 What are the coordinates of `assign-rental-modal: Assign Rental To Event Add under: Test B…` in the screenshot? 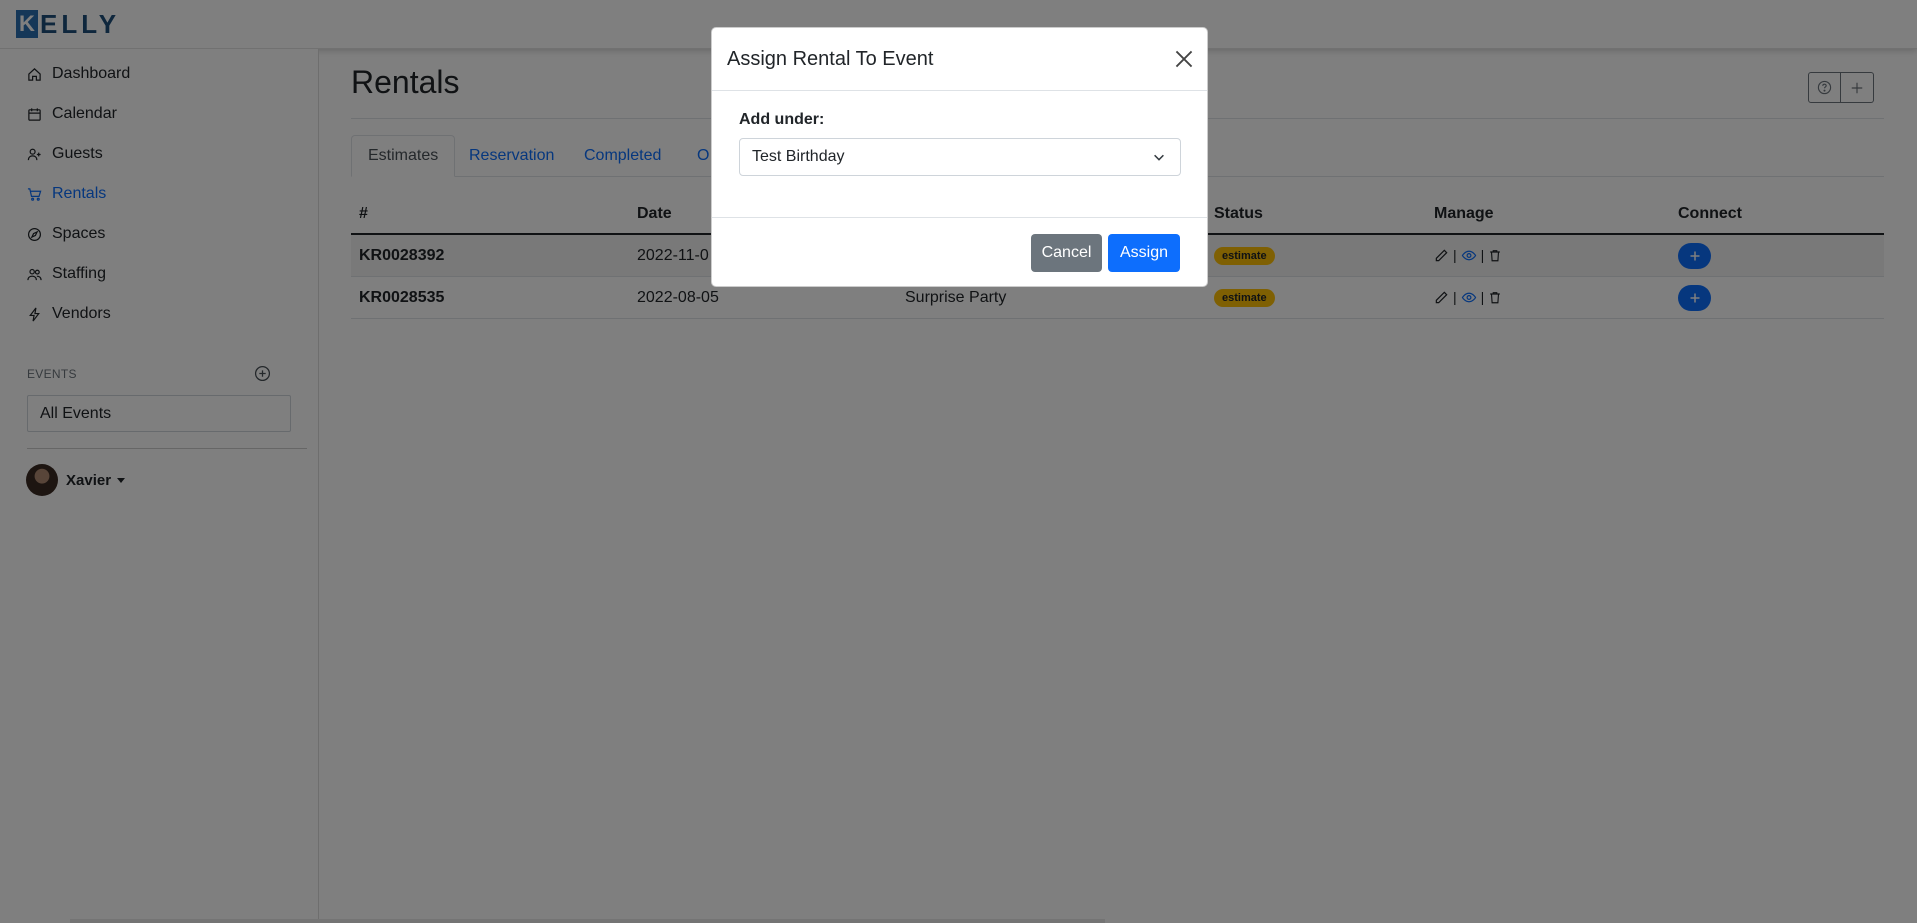 It's located at (959, 157).